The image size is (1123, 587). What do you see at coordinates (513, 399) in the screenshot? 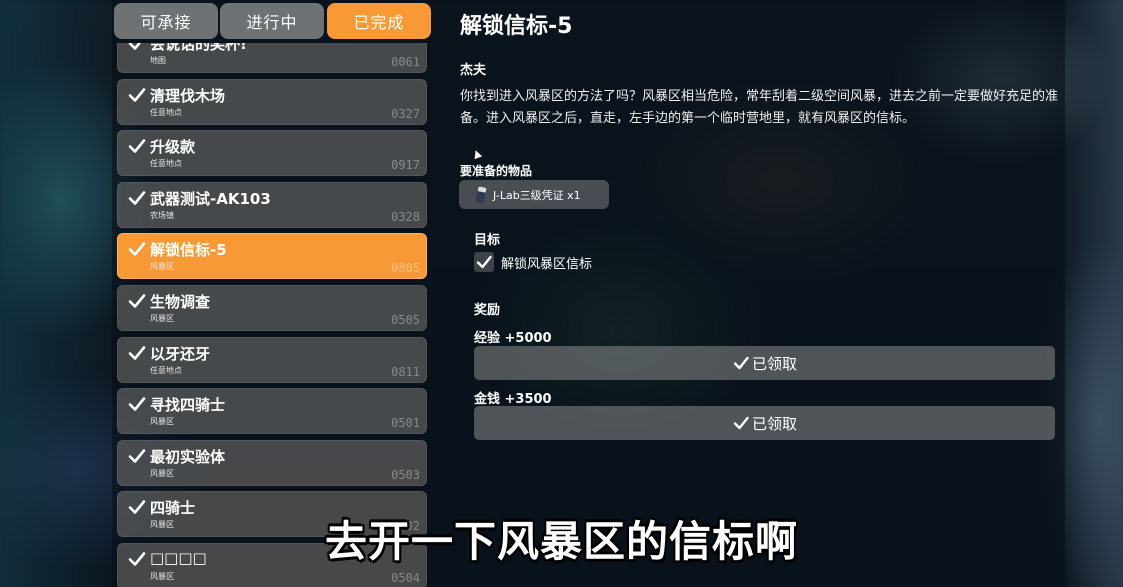
I see `reward-money: 金钱 +3500` at bounding box center [513, 399].